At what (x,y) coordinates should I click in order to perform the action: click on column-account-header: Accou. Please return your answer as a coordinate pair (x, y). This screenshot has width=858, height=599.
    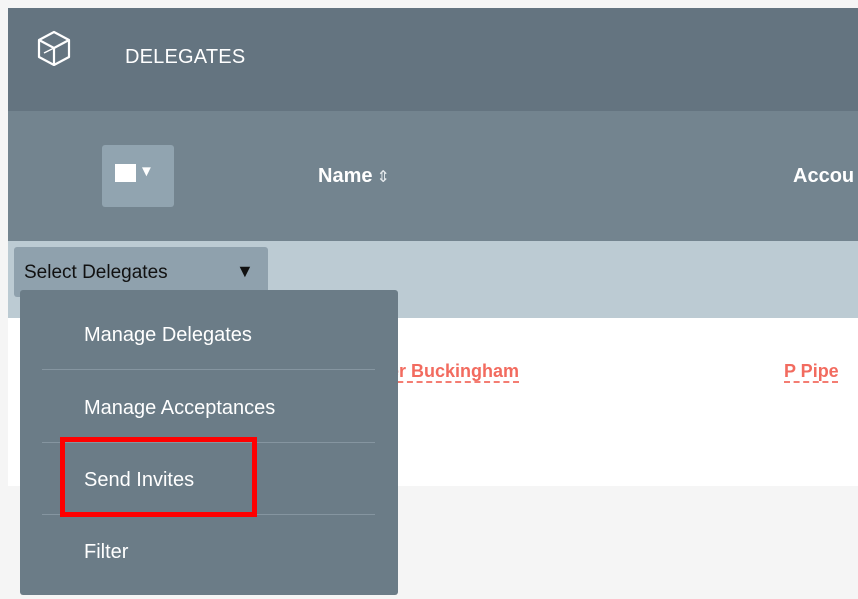
    Looking at the image, I should click on (823, 176).